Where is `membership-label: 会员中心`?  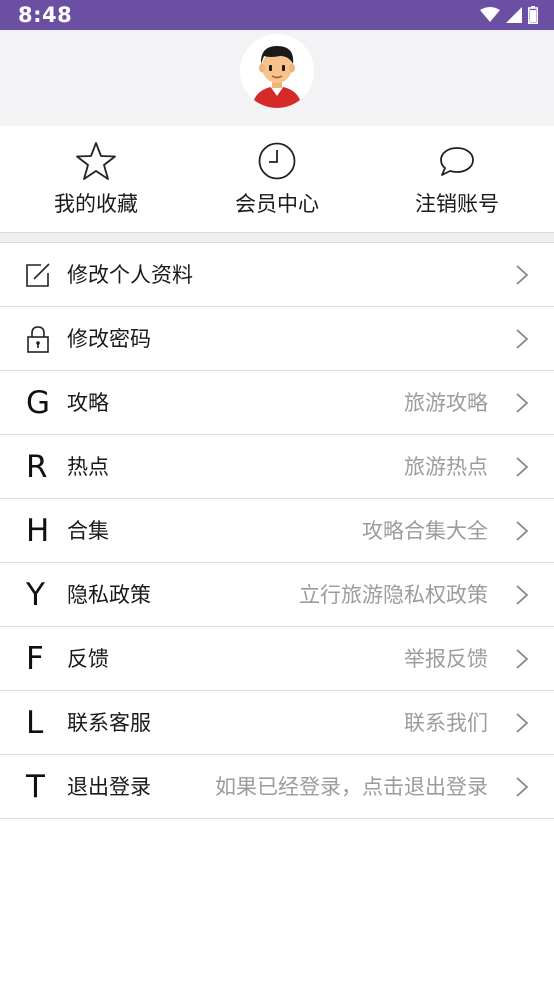
membership-label: 会员中心 is located at coordinates (277, 204).